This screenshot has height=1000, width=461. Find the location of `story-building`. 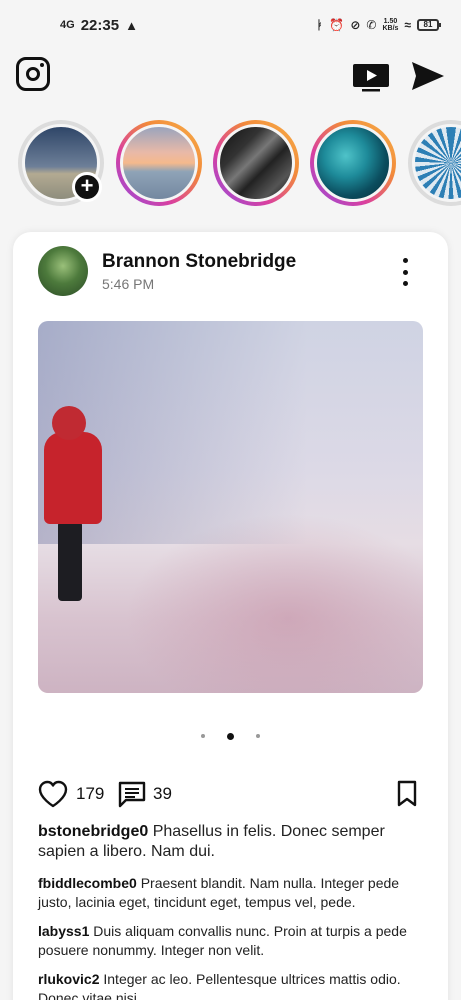

story-building is located at coordinates (256, 163).